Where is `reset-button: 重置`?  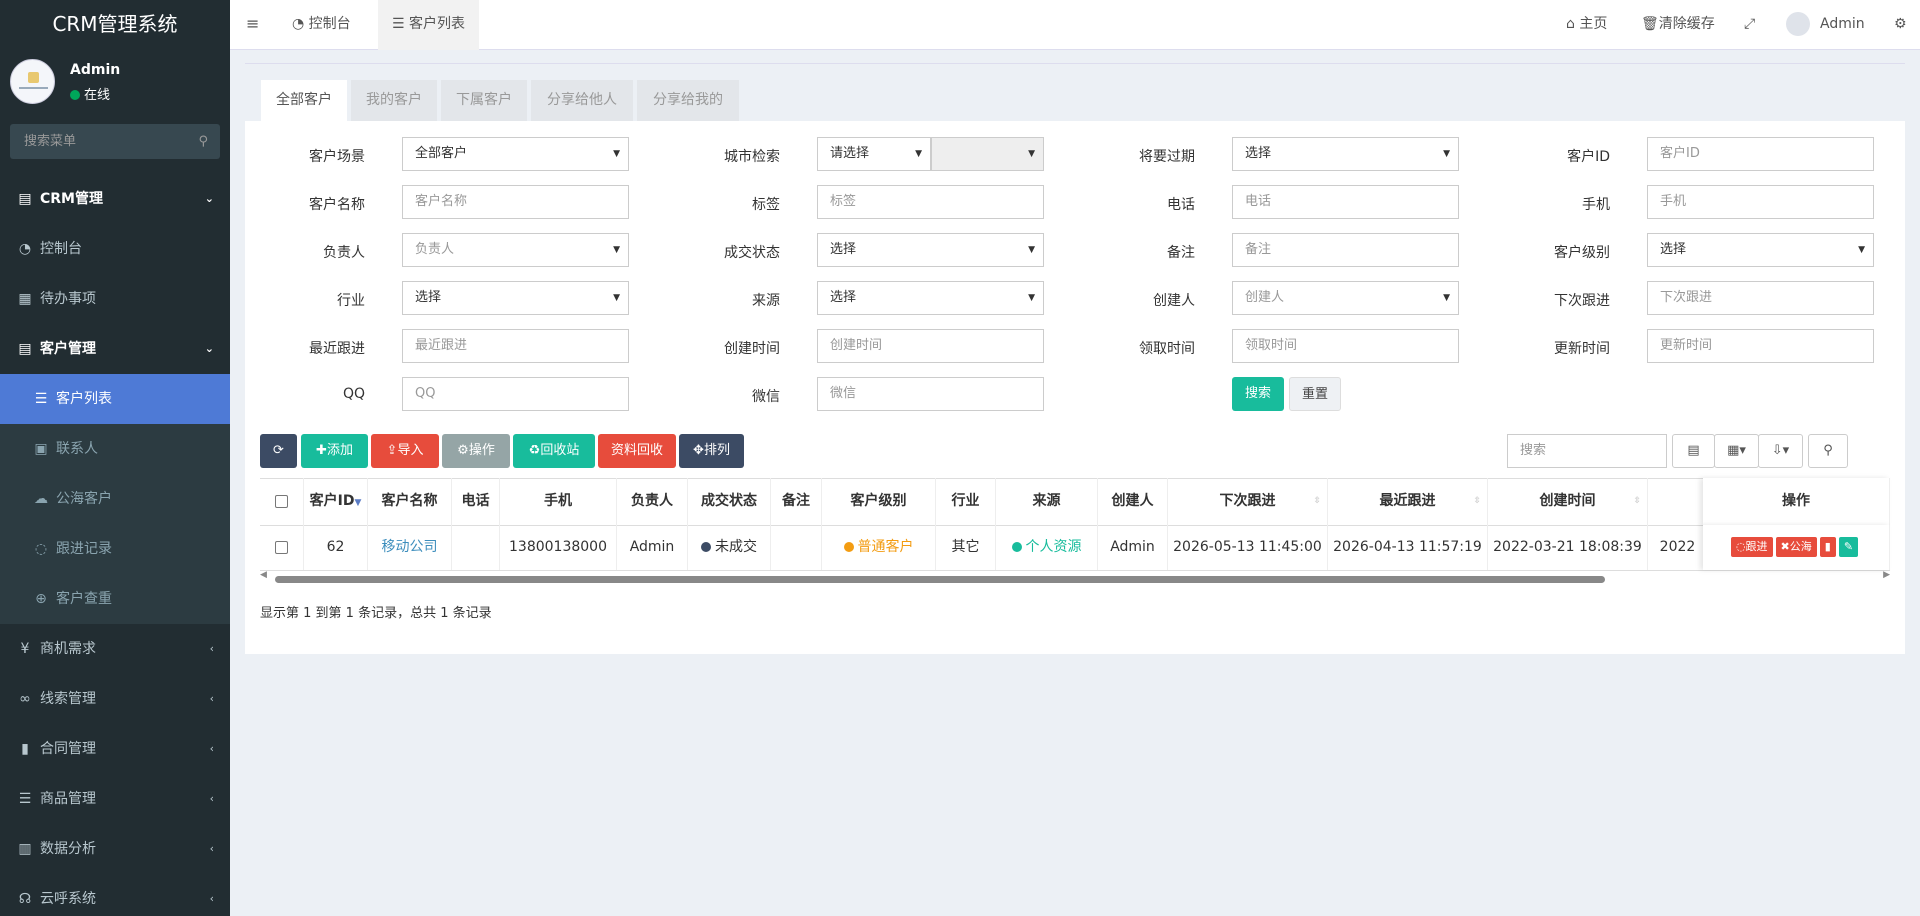 reset-button: 重置 is located at coordinates (1315, 394).